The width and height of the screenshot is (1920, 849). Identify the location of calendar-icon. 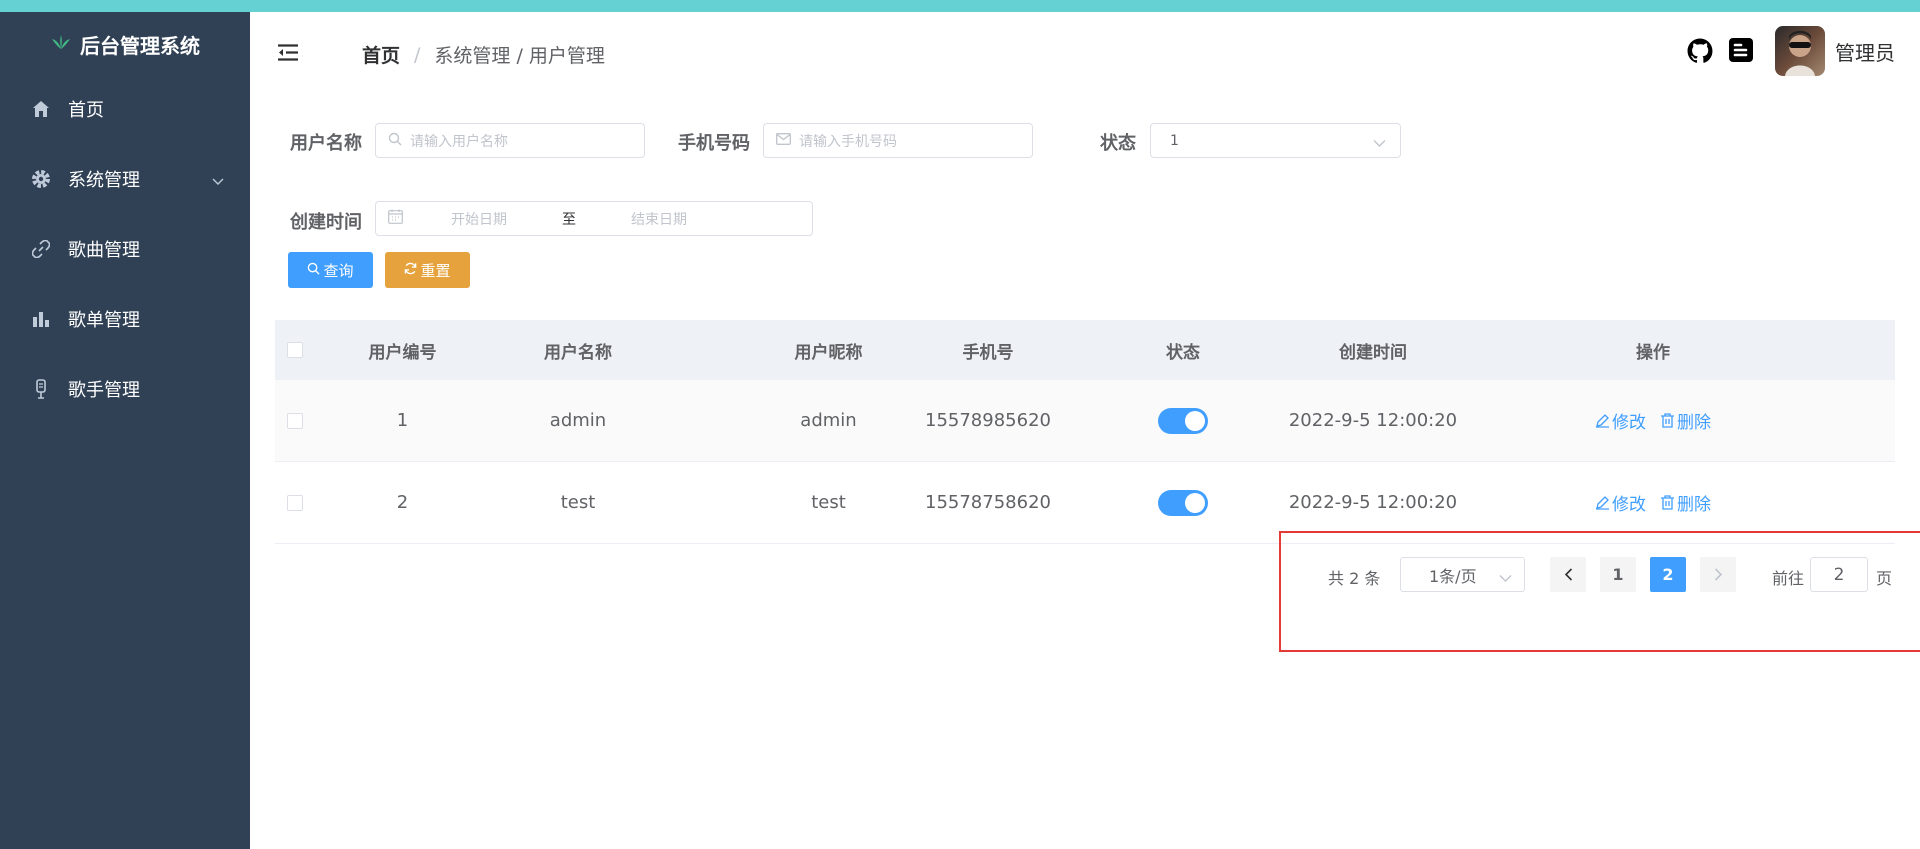
(395, 218).